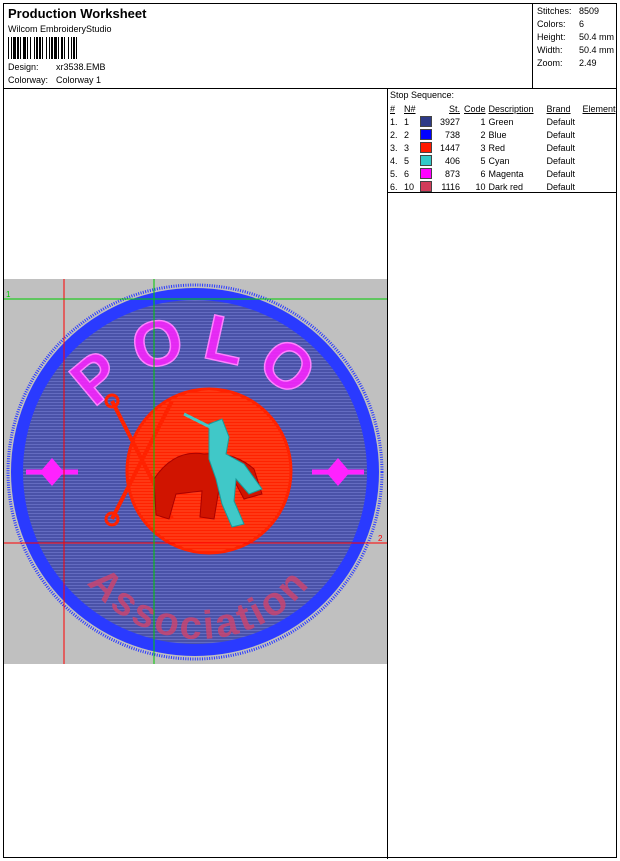  Describe the element at coordinates (79, 80) in the screenshot. I see `colorway-value: Colorway 1` at that location.